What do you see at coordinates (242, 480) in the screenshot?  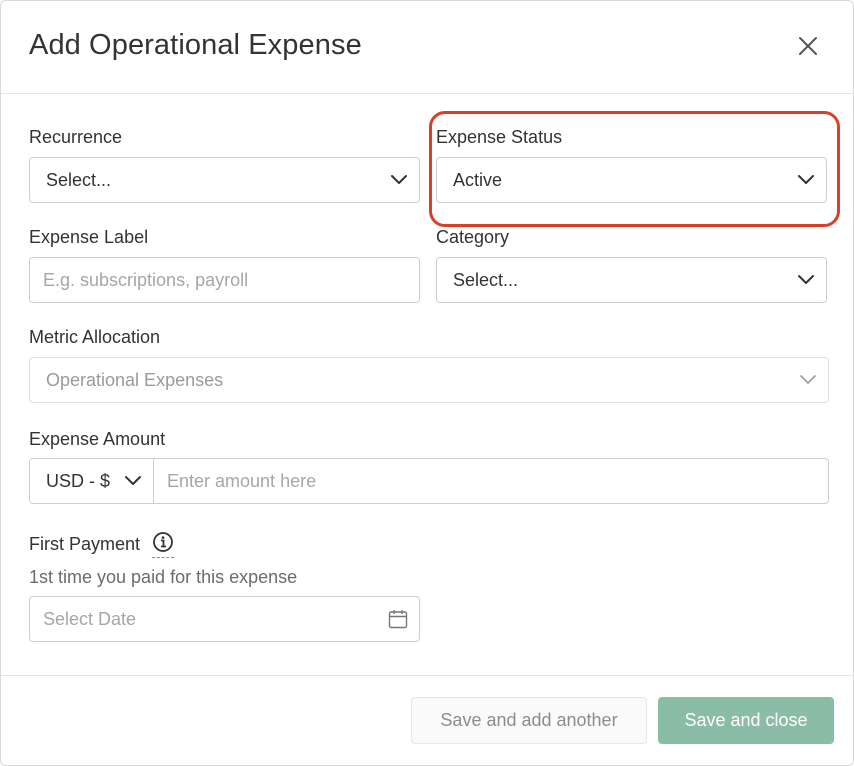 I see `amount-placeholder: Enter amount here` at bounding box center [242, 480].